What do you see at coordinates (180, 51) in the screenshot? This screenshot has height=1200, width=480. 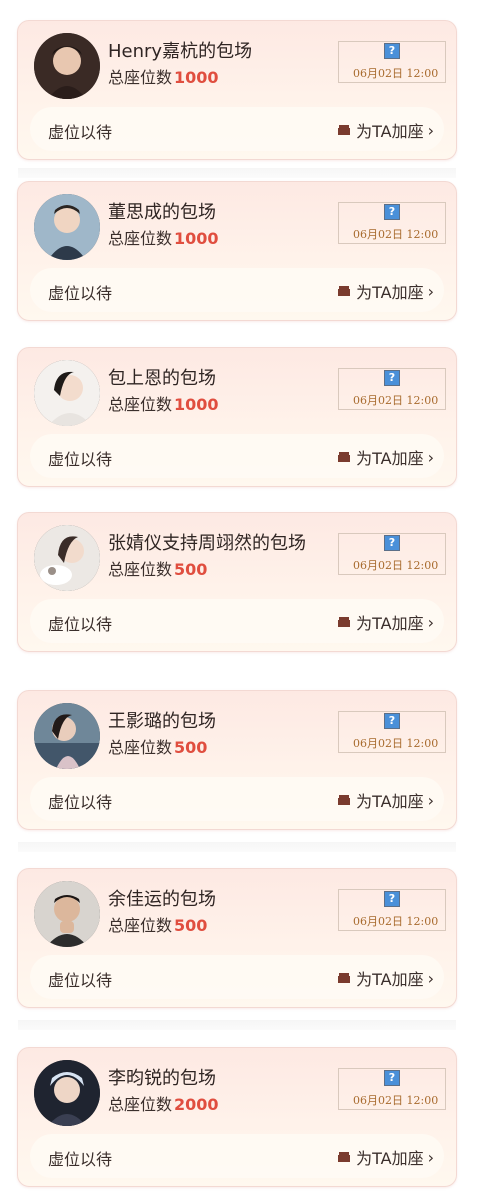 I see `card-title: Henry嘉杭的包场` at bounding box center [180, 51].